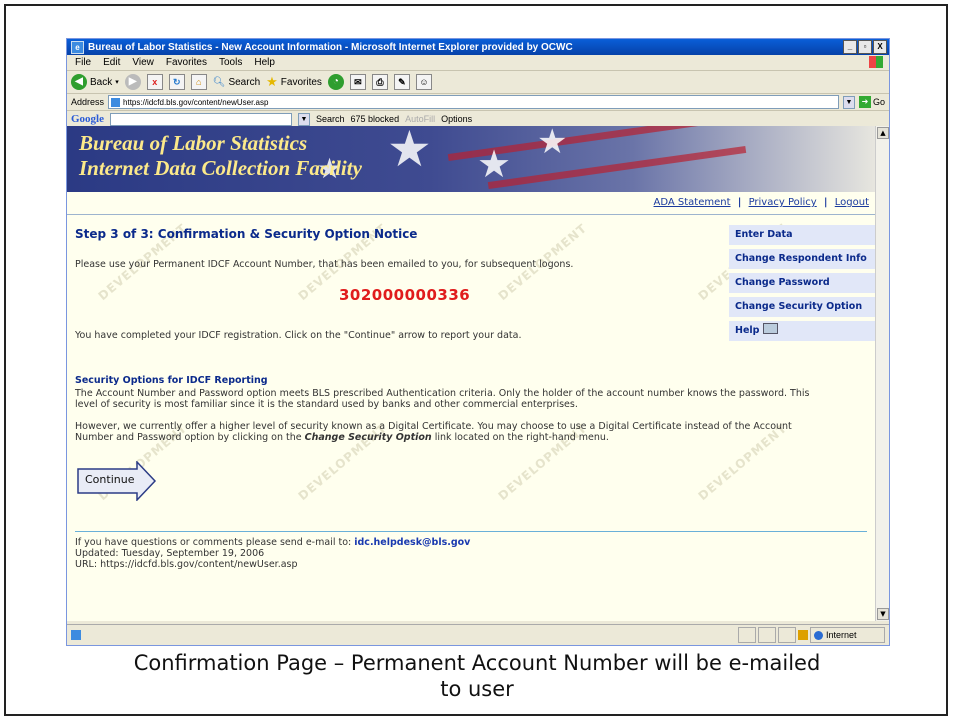  What do you see at coordinates (883, 614) in the screenshot?
I see `scroll-down-icon: ▼` at bounding box center [883, 614].